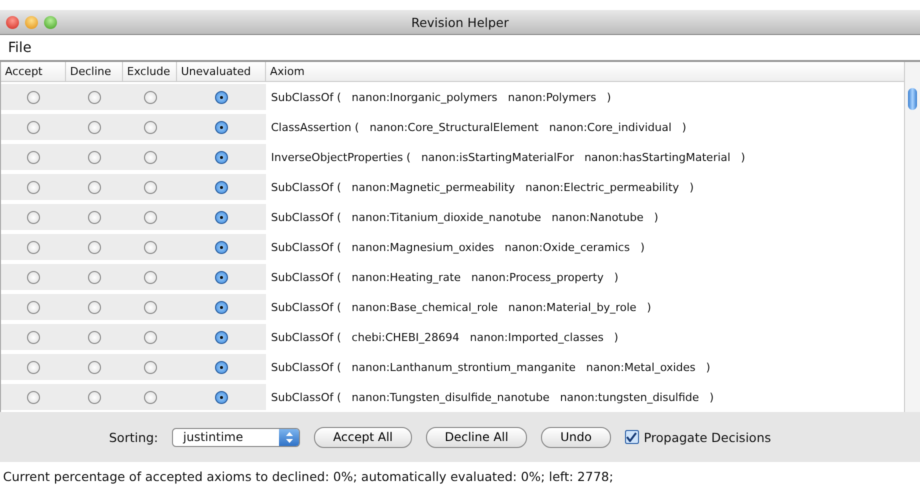  What do you see at coordinates (492, 397) in the screenshot?
I see `axiom-cell-text: SubClassOf ( nanon:Tungsten_disulfide_nanotube nanon:tungsten_disulfide )` at bounding box center [492, 397].